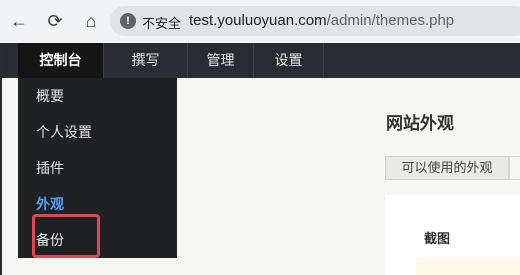 The width and height of the screenshot is (520, 275). I want to click on table-row, so click(468, 266).